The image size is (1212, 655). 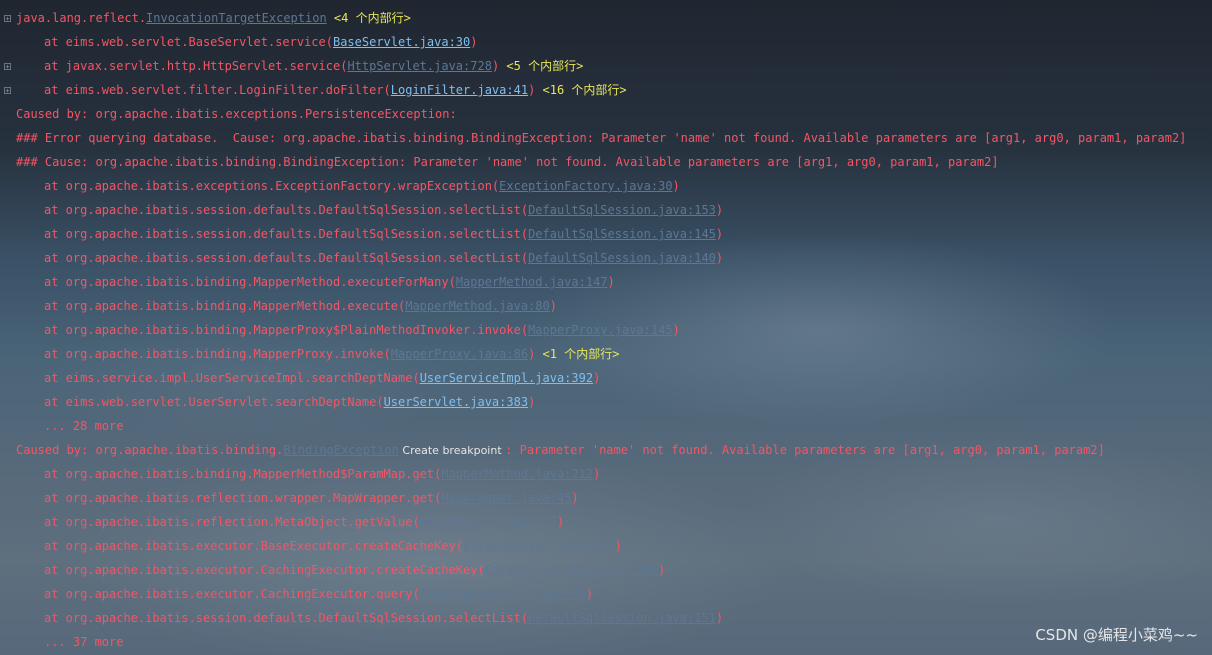 What do you see at coordinates (369, 18) in the screenshot?
I see `collapsed-frames-note: <4 个内部行>` at bounding box center [369, 18].